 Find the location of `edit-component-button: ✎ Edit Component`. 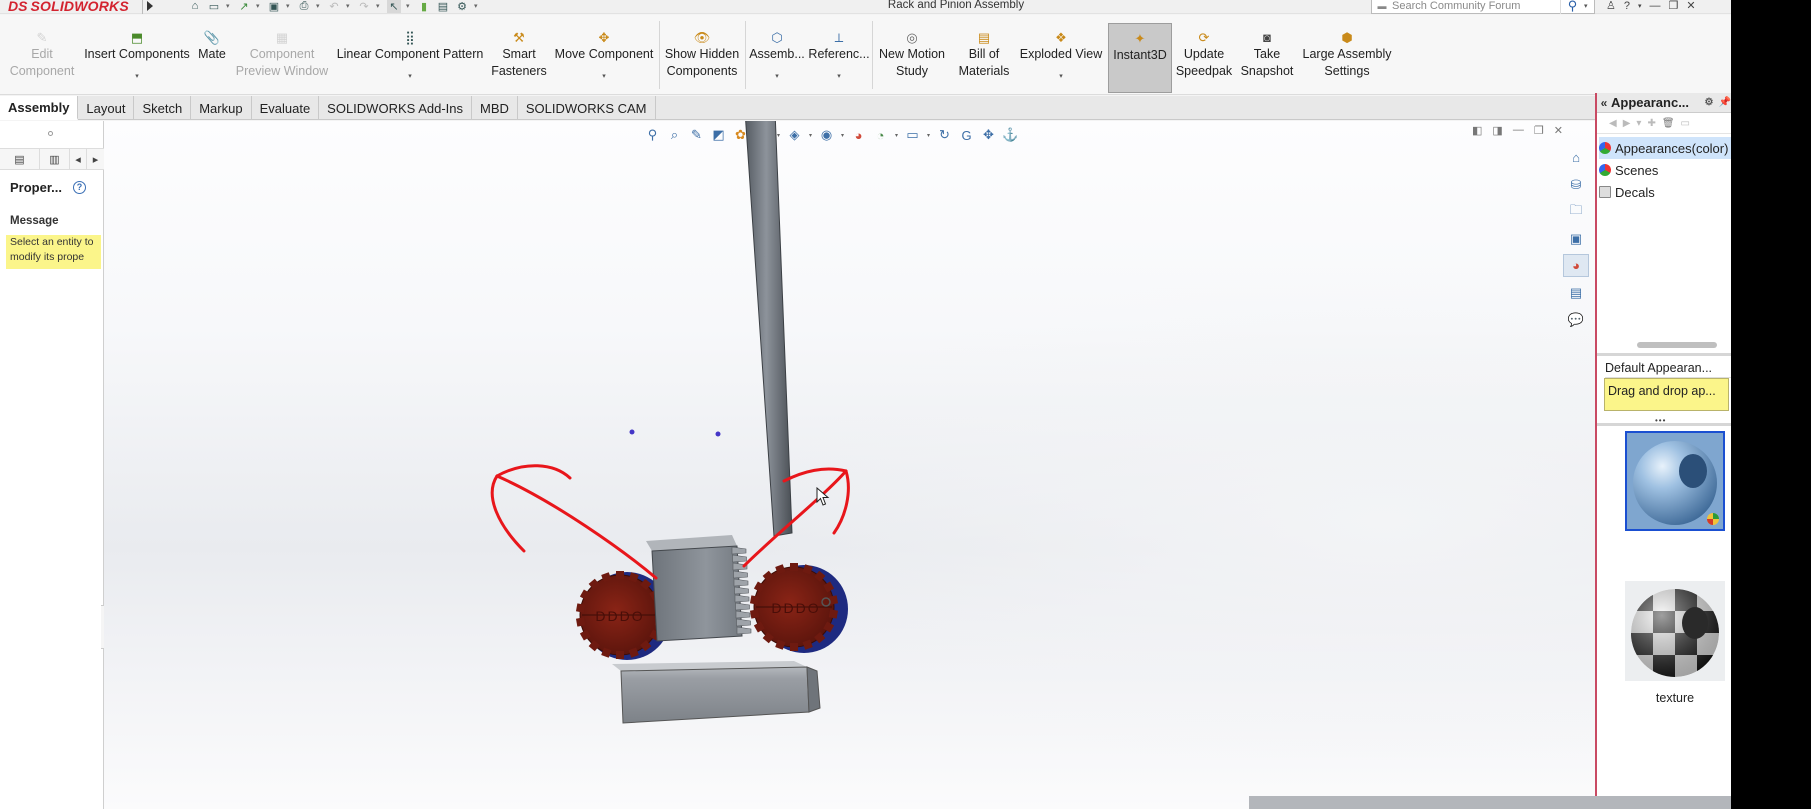

edit-component-button: ✎ Edit Component is located at coordinates (42, 55).